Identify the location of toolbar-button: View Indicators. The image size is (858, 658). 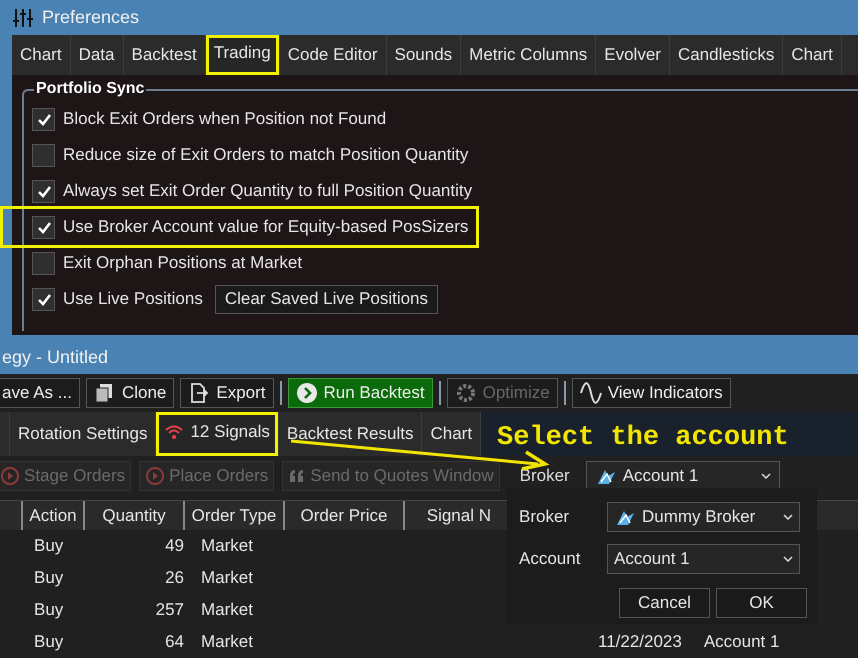
(651, 393).